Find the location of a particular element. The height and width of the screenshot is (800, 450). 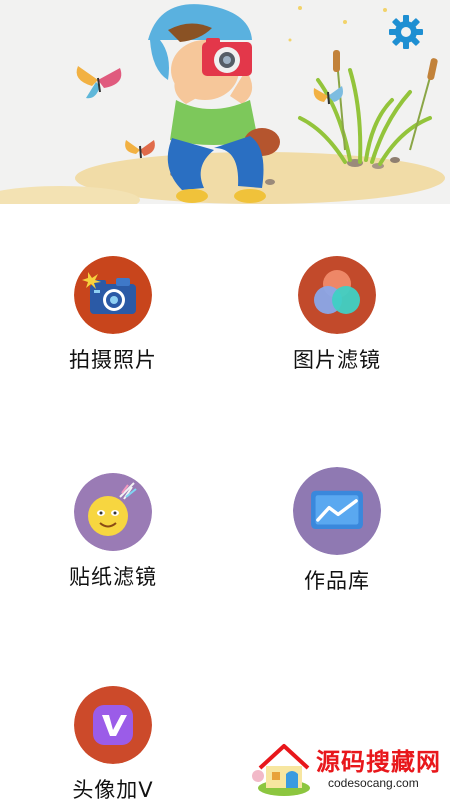

gear-icon is located at coordinates (406, 32).